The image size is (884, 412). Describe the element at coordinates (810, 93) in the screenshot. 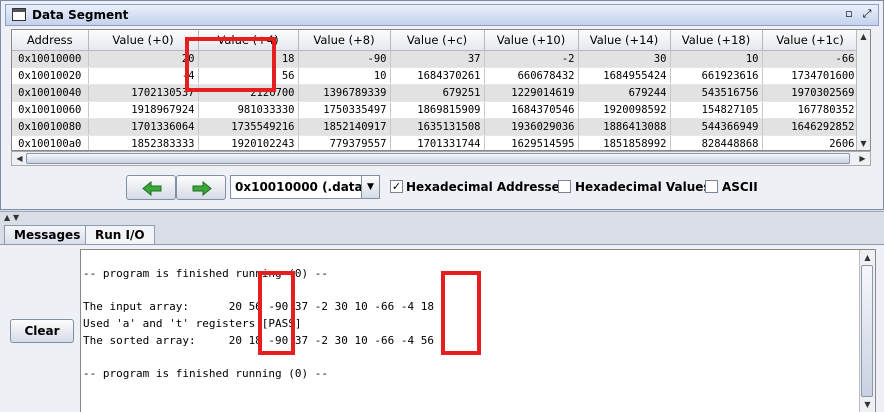

I see `value-cell: 1970302569` at that location.